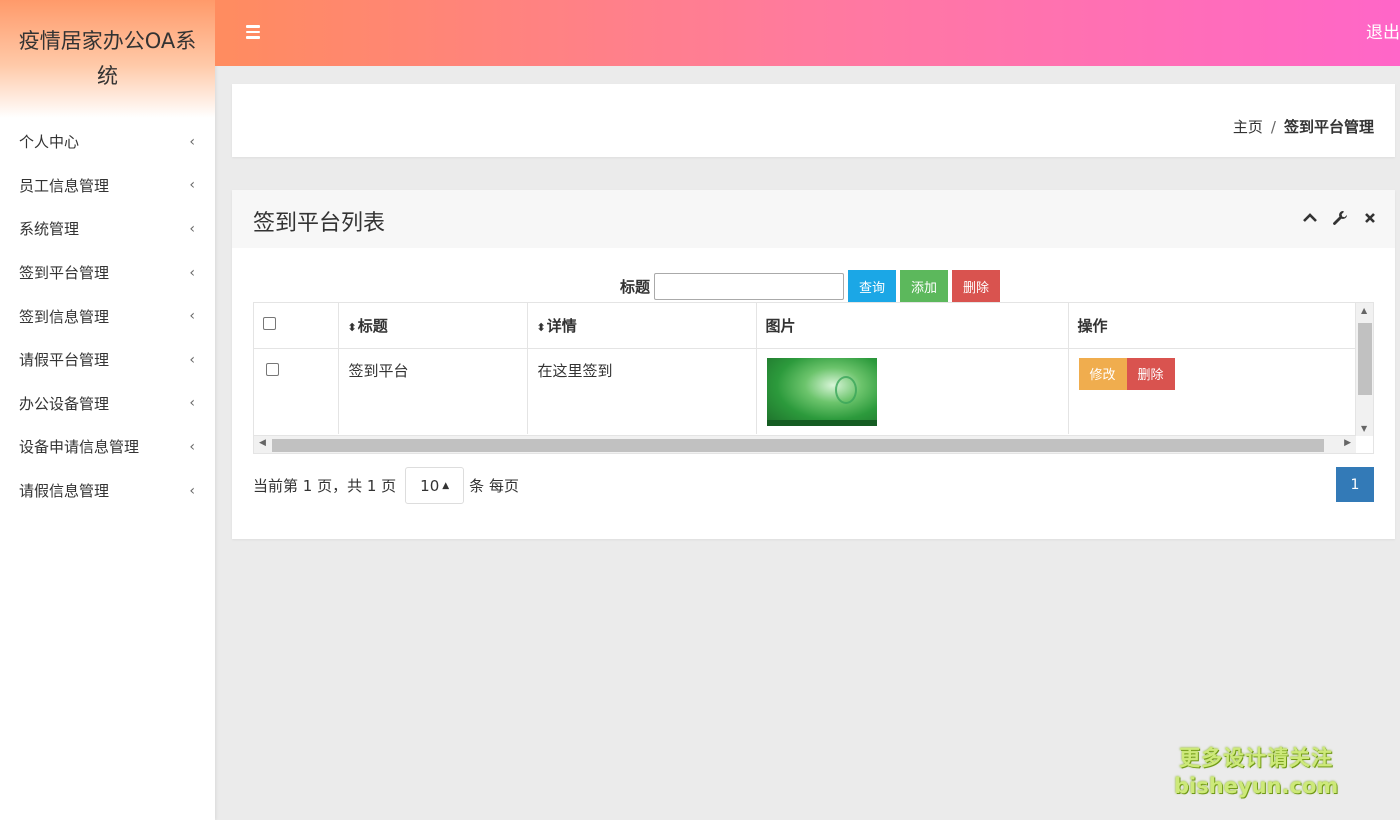  What do you see at coordinates (642, 391) in the screenshot?
I see `row-detail: 在这里签到` at bounding box center [642, 391].